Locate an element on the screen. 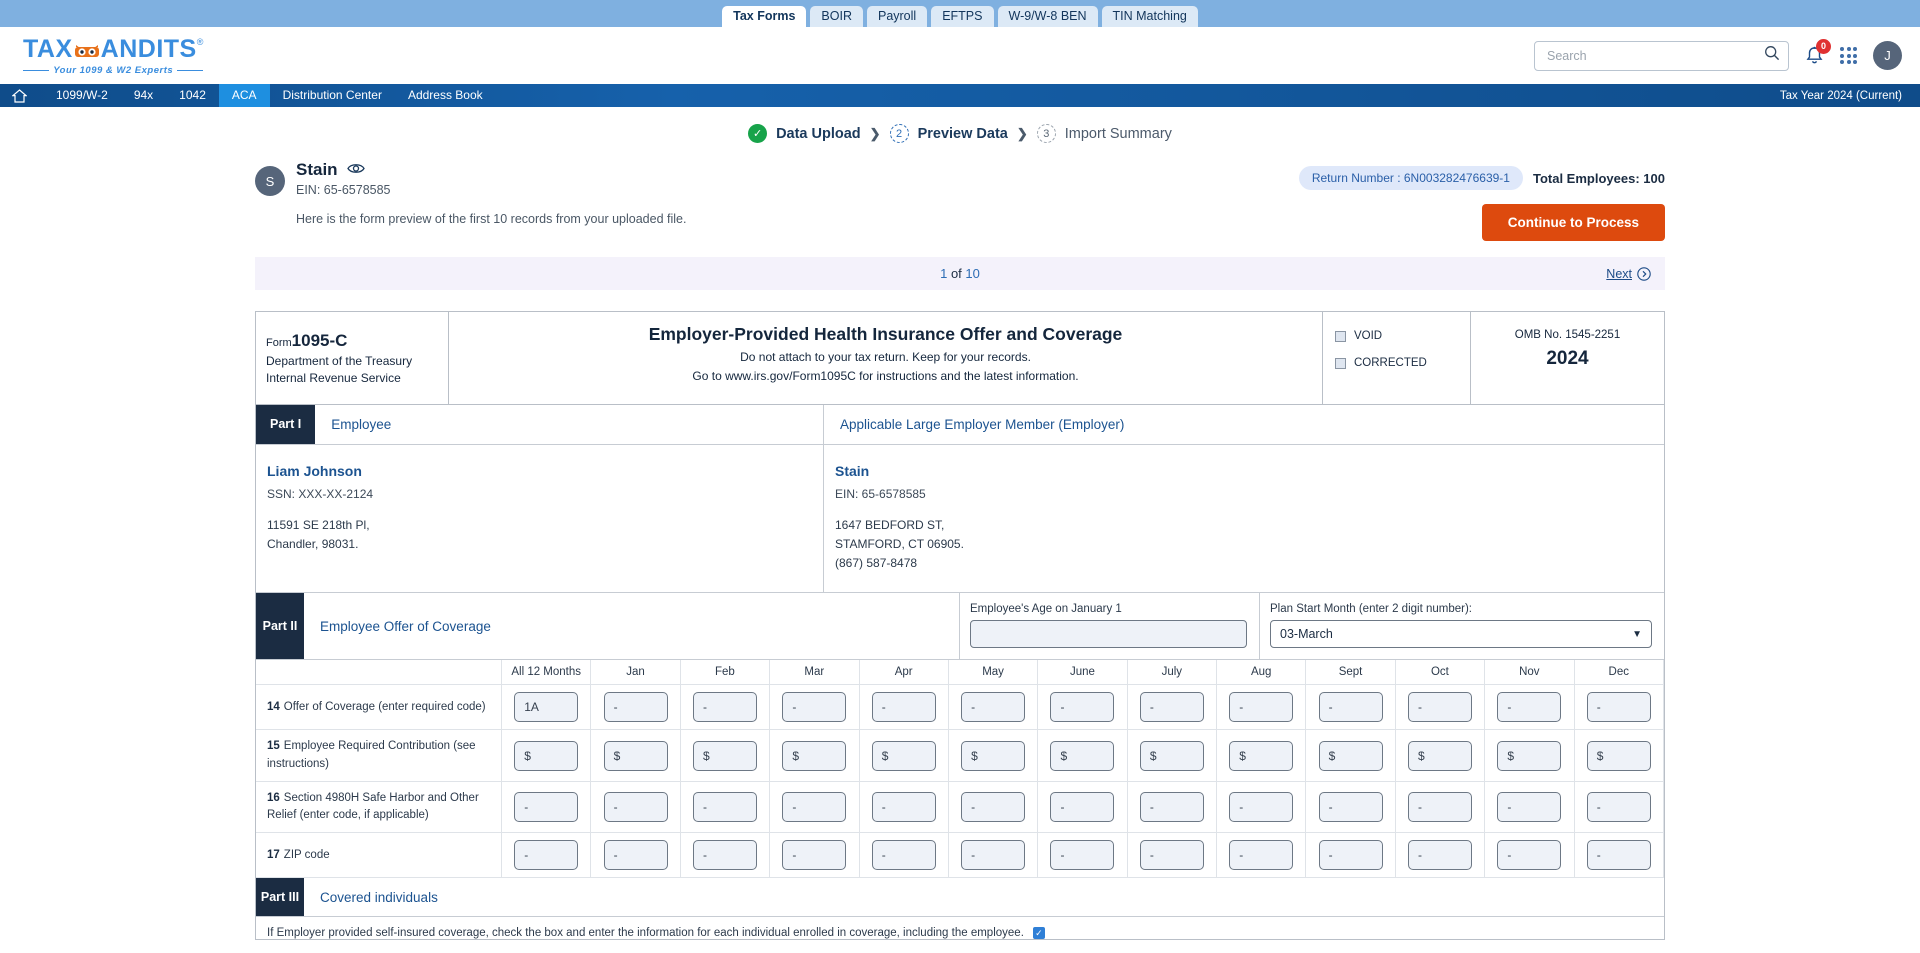 The height and width of the screenshot is (953, 1920). corrected-checkbox is located at coordinates (1340, 363).